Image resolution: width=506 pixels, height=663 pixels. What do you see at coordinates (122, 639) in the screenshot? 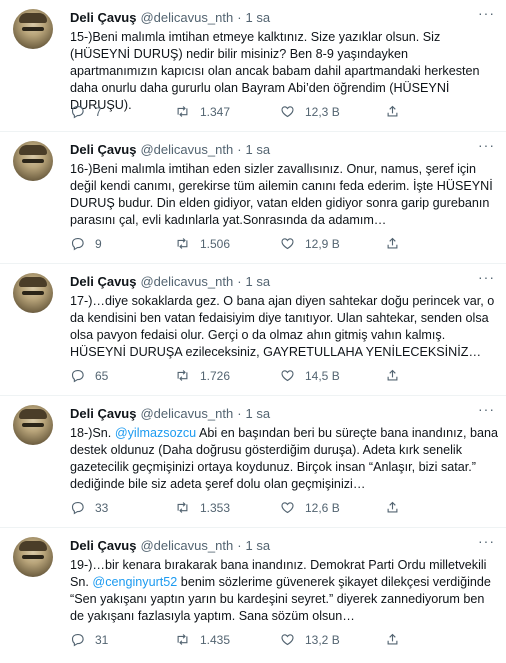
I see `reply-button: 31` at bounding box center [122, 639].